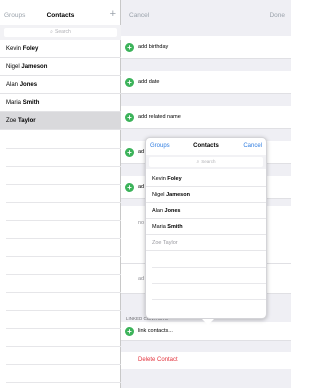  What do you see at coordinates (206, 16) in the screenshot?
I see `edit-nav-bar: Cancel Done` at bounding box center [206, 16].